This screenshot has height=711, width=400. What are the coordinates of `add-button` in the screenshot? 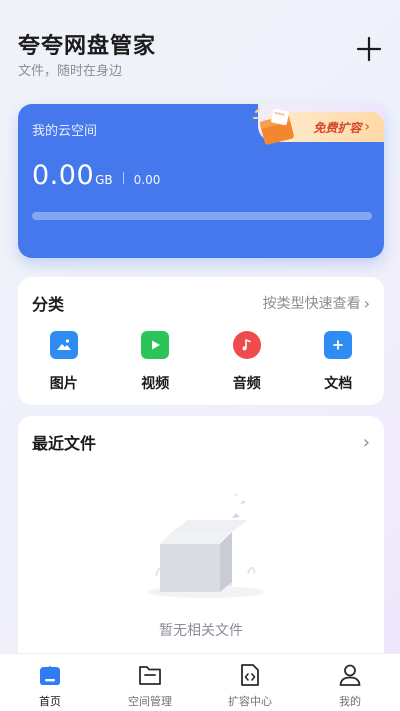 It's located at (369, 49).